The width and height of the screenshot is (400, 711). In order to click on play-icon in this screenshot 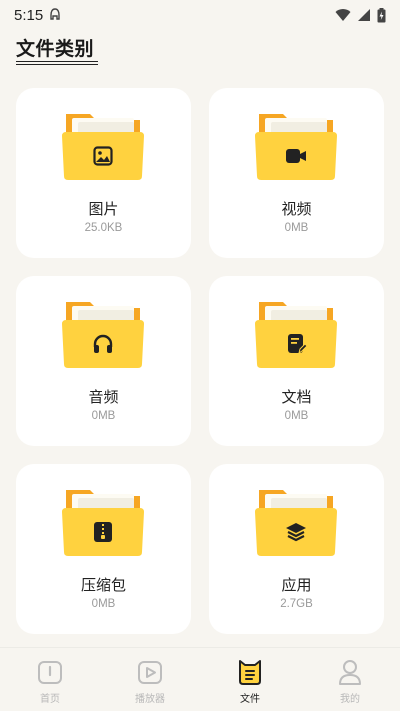, I will do `click(150, 672)`.